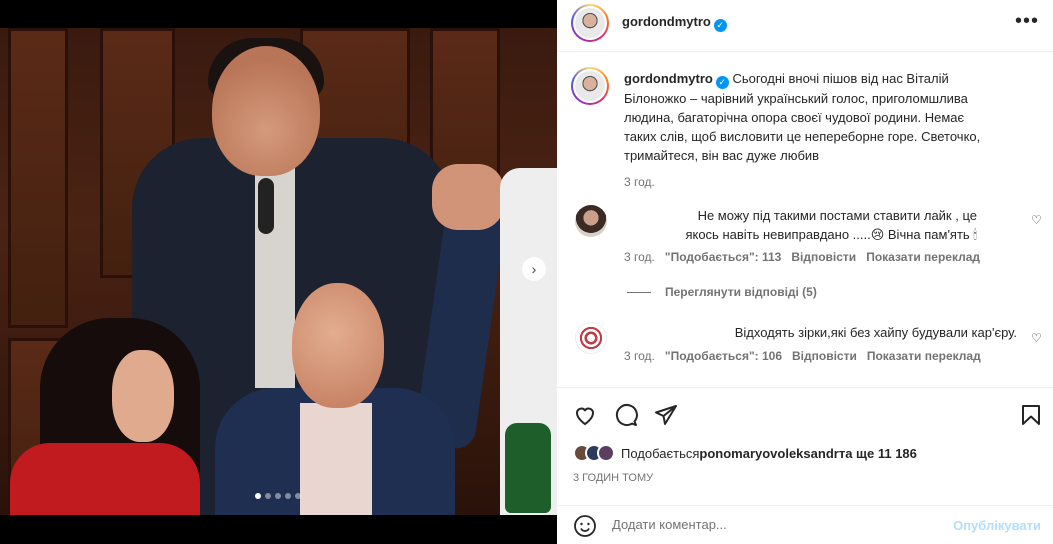 This screenshot has width=1053, height=544. Describe the element at coordinates (1031, 415) in the screenshot. I see `bookmark-icon` at that location.